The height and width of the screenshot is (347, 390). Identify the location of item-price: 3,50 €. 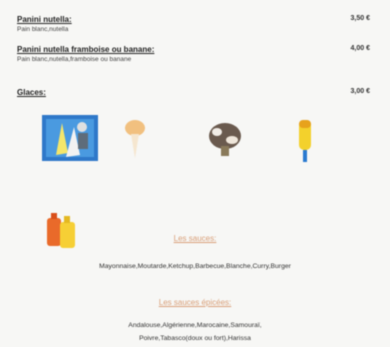
(360, 18).